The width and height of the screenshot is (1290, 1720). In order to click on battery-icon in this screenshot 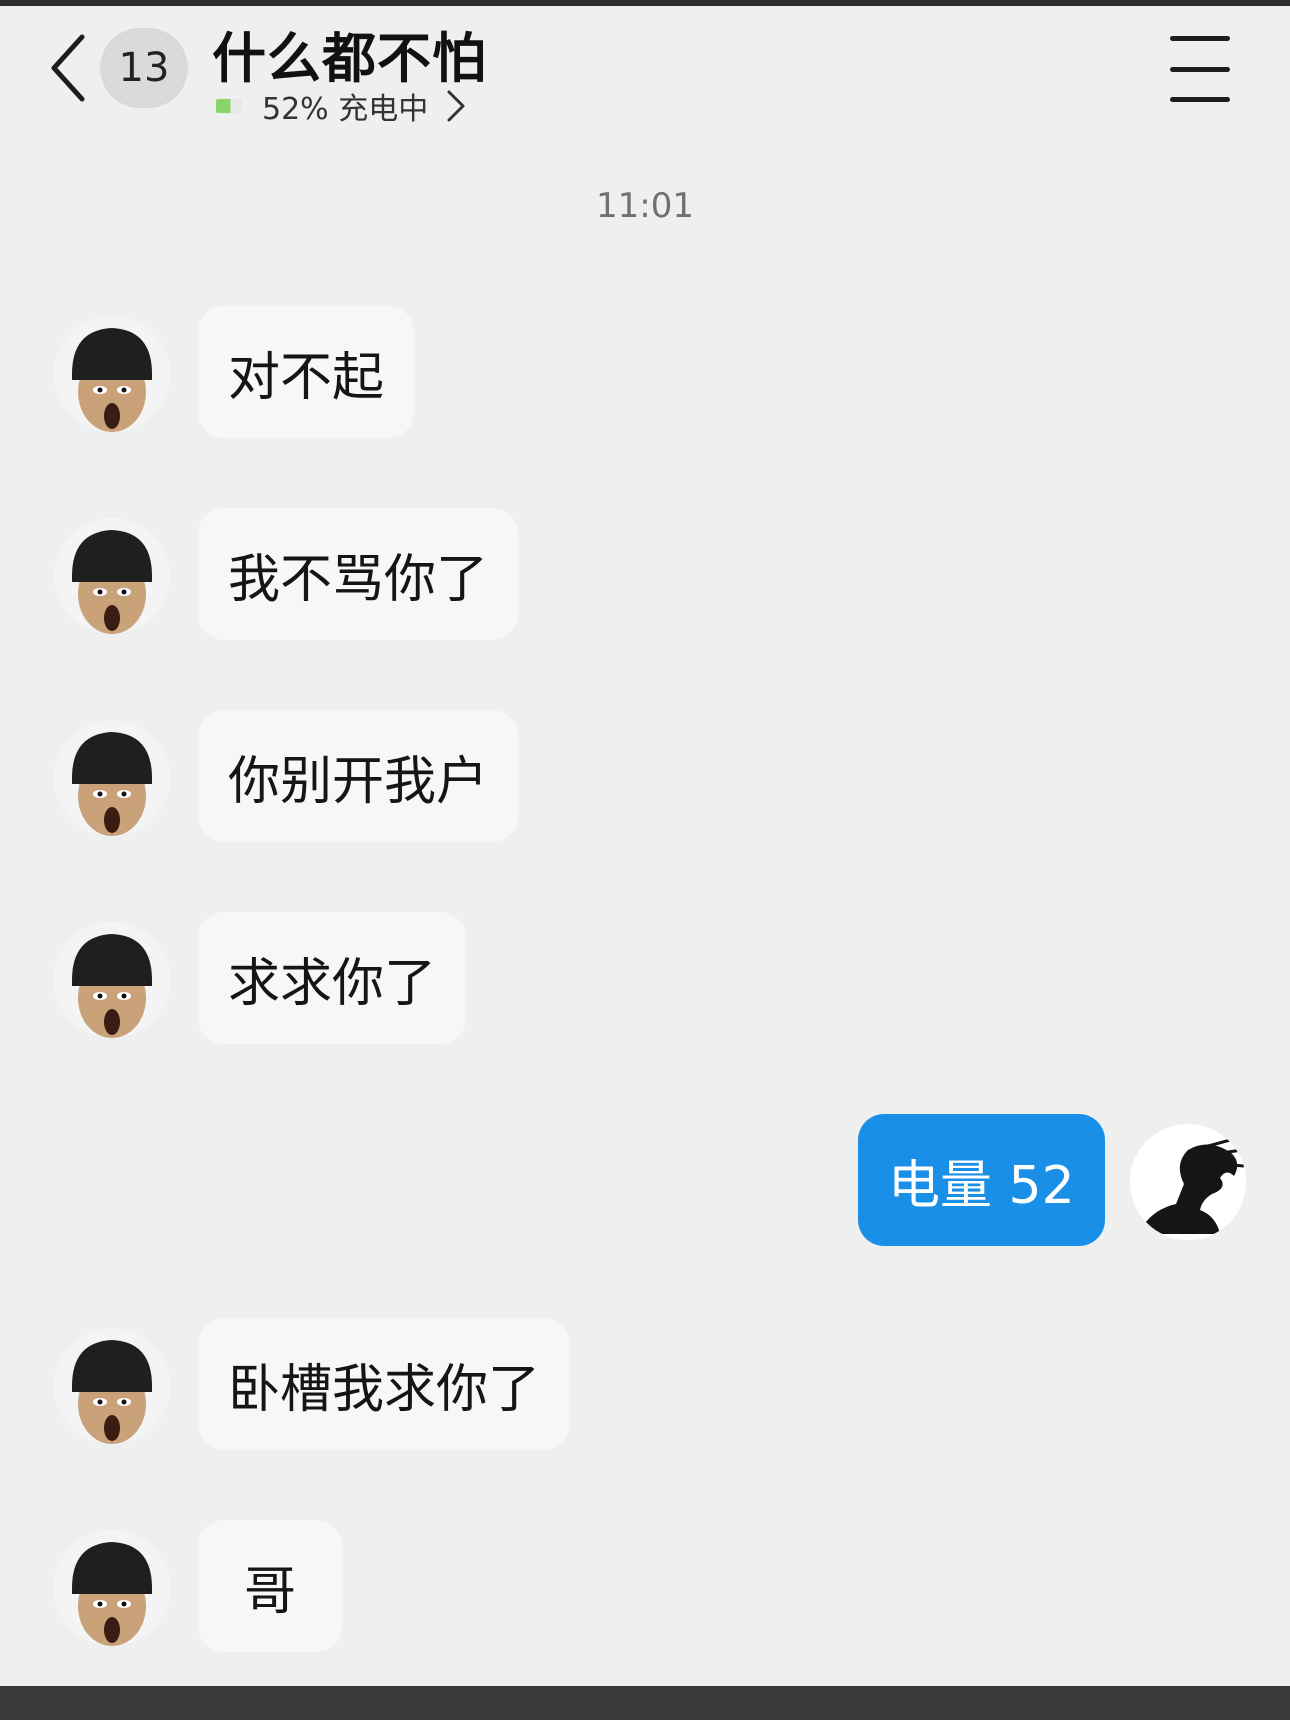, I will do `click(229, 106)`.